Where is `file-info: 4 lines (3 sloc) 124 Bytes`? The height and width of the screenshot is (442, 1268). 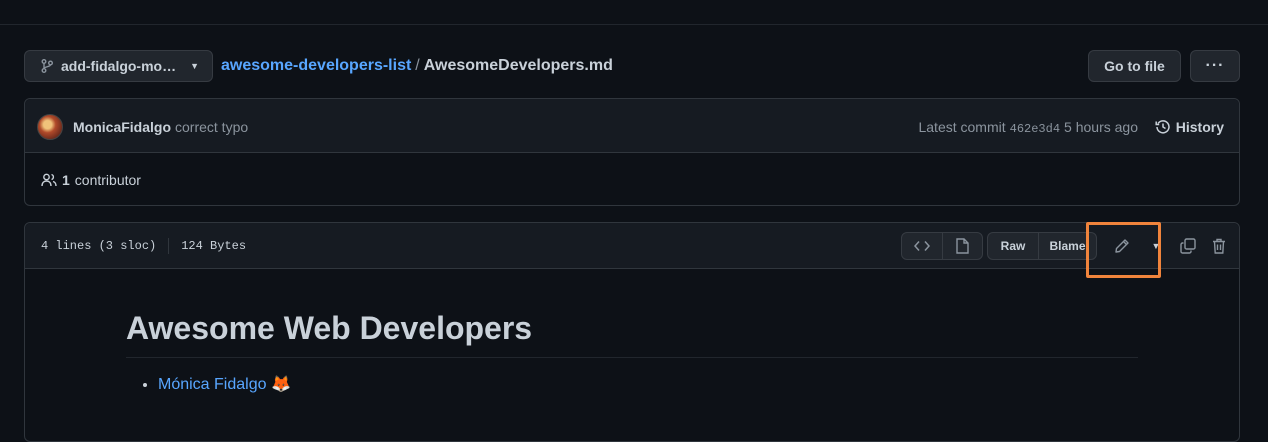 file-info: 4 lines (3 sloc) 124 Bytes is located at coordinates (143, 246).